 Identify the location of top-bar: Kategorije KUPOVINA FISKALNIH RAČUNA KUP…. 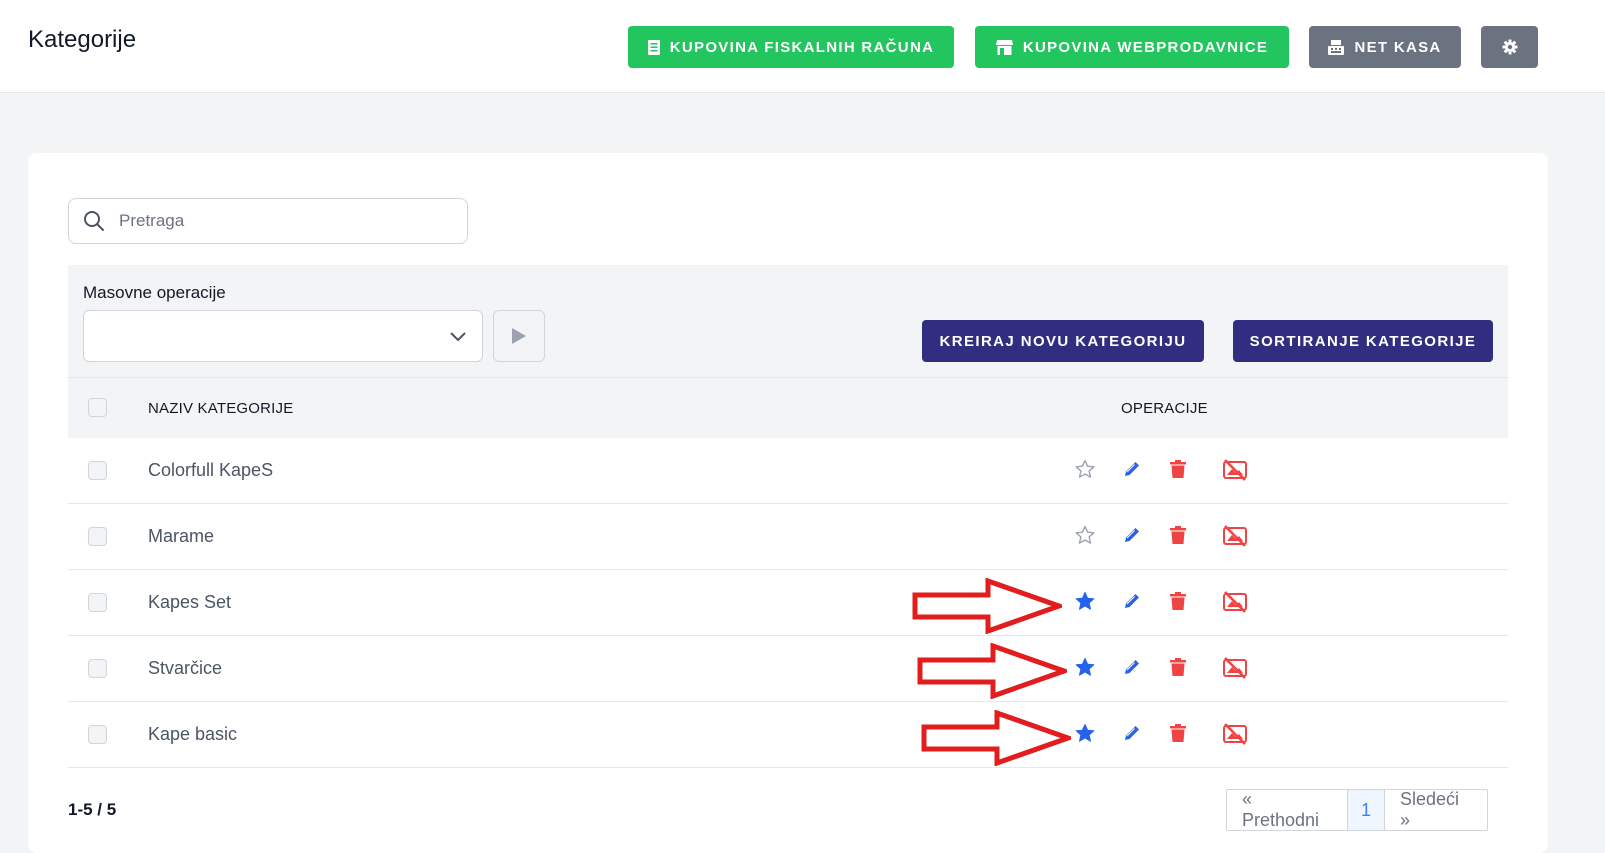
(802, 46).